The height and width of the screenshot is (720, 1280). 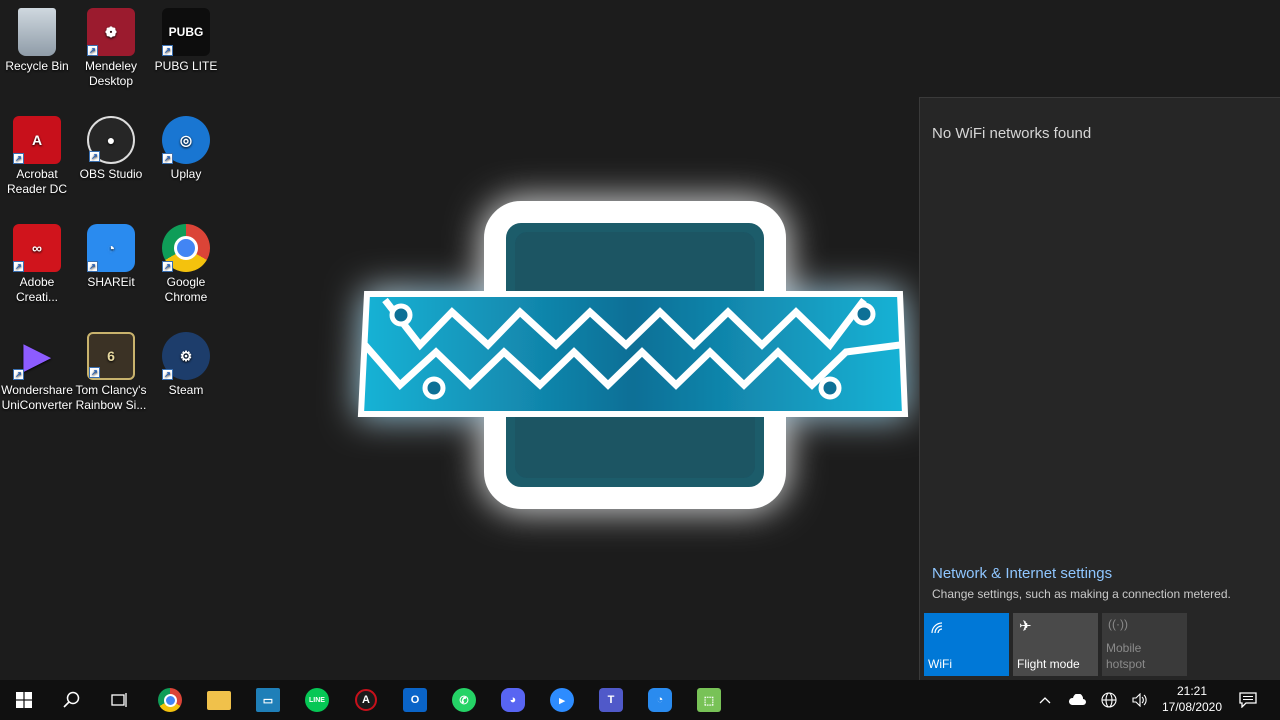 I want to click on monitor-icon: ▭, so click(x=268, y=700).